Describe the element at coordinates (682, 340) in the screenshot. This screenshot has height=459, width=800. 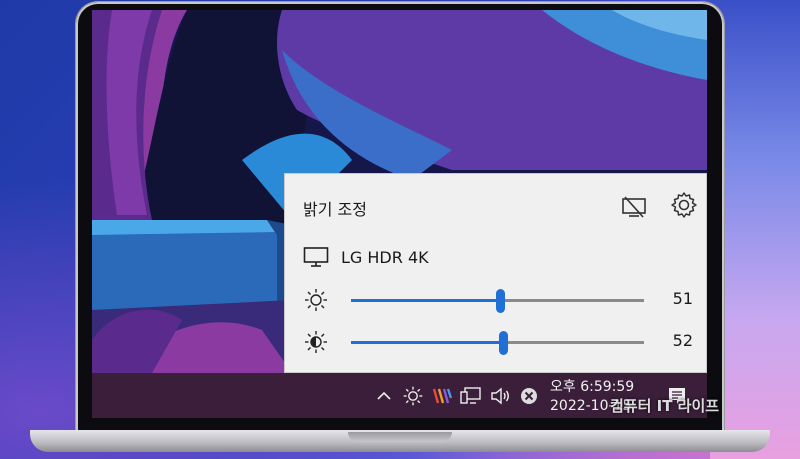
I see `contrast-value: 52` at that location.